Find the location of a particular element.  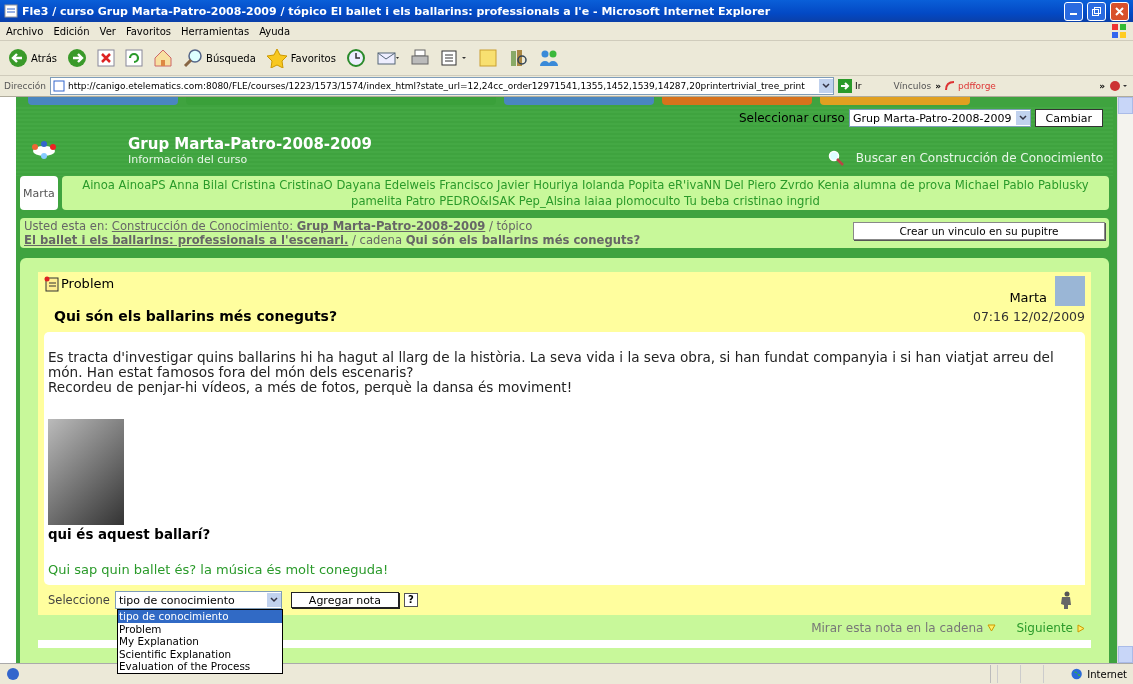

member-link: CristinaO is located at coordinates (306, 185).